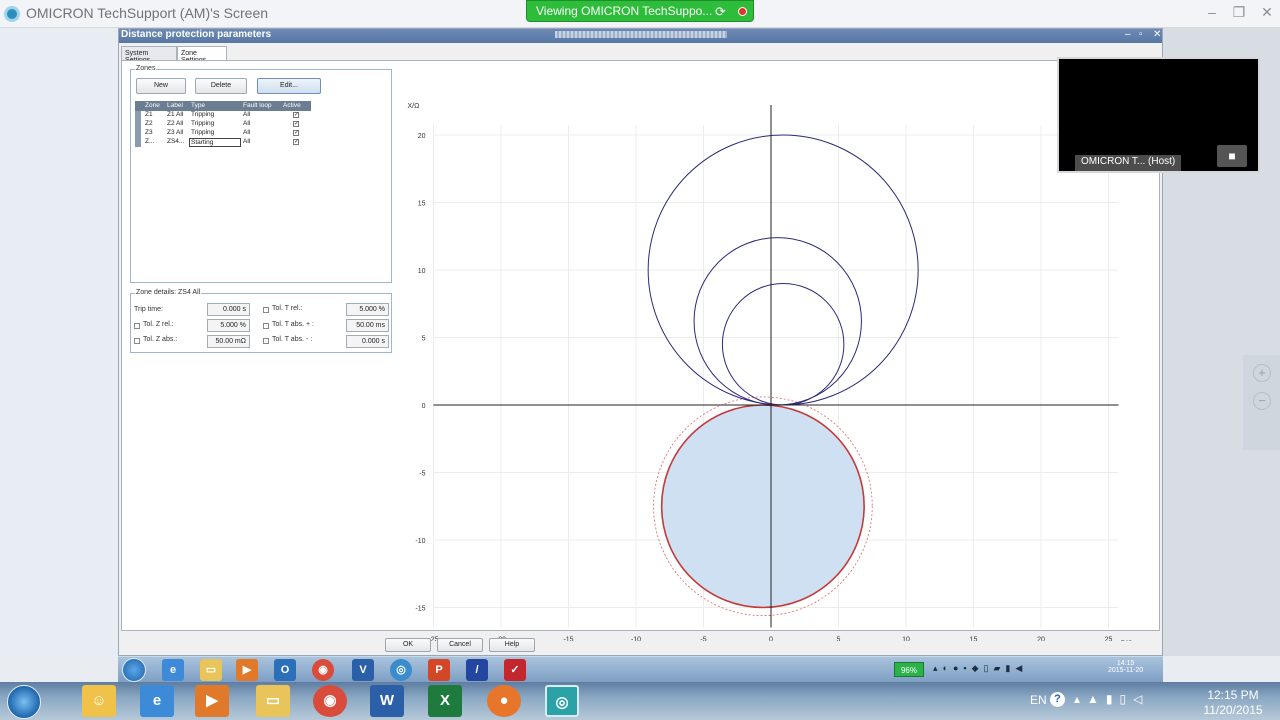 Image resolution: width=1280 pixels, height=720 pixels. Describe the element at coordinates (1125, 663) in the screenshot. I see `remote-time: 14:15` at that location.